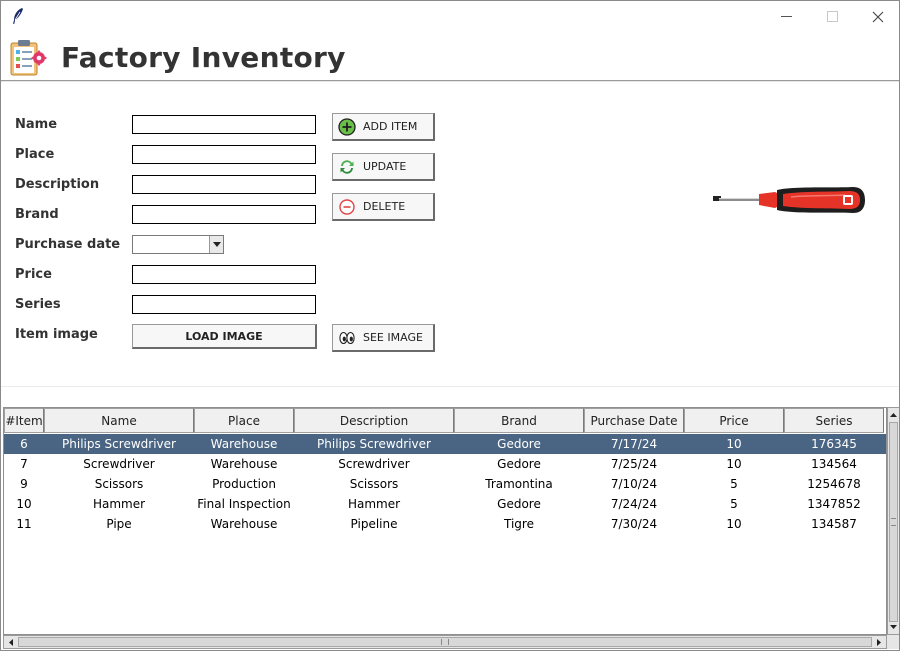 The height and width of the screenshot is (651, 900). I want to click on update-button: UPDATE, so click(383, 167).